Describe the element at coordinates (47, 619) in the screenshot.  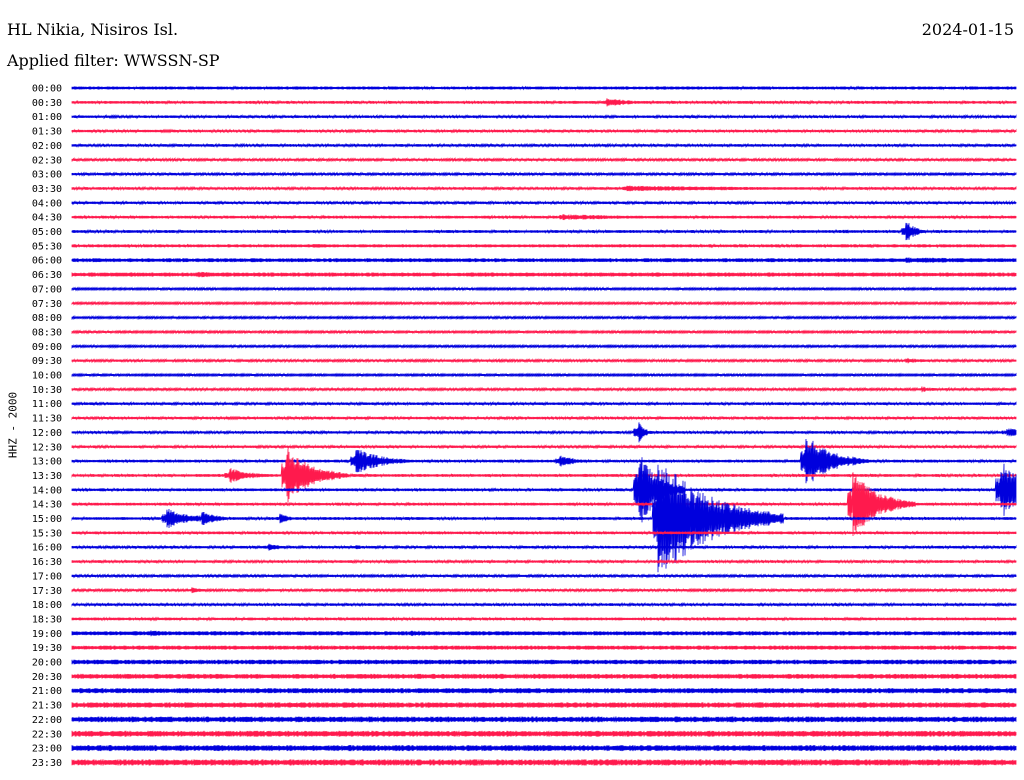
I see `row-time-label: 18:30` at that location.